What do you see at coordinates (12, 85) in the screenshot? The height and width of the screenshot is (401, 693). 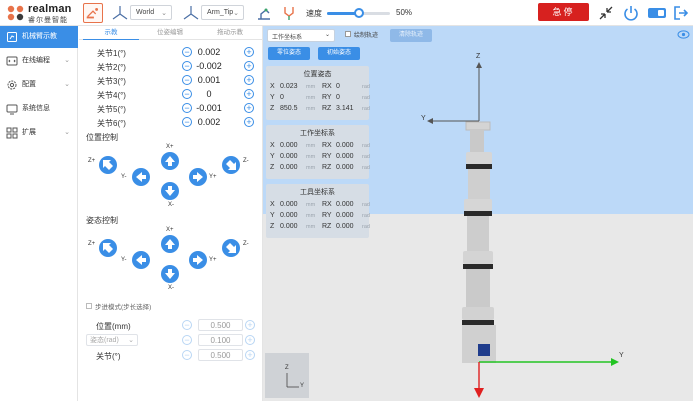 I see `gear-icon` at bounding box center [12, 85].